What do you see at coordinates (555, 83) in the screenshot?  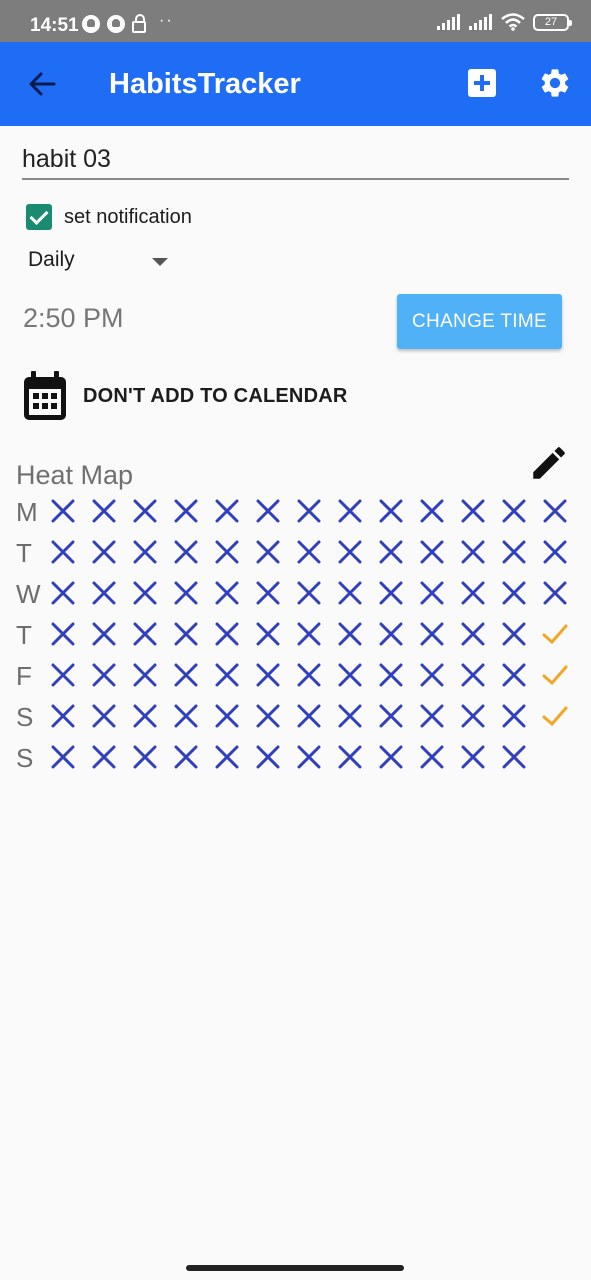 I see `gear-icon` at bounding box center [555, 83].